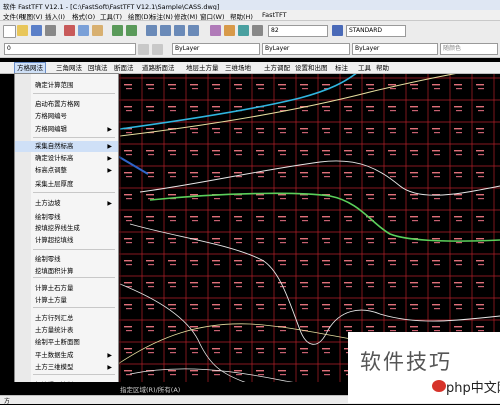  What do you see at coordinates (22, 30) in the screenshot?
I see `open-folder-icon` at bounding box center [22, 30].